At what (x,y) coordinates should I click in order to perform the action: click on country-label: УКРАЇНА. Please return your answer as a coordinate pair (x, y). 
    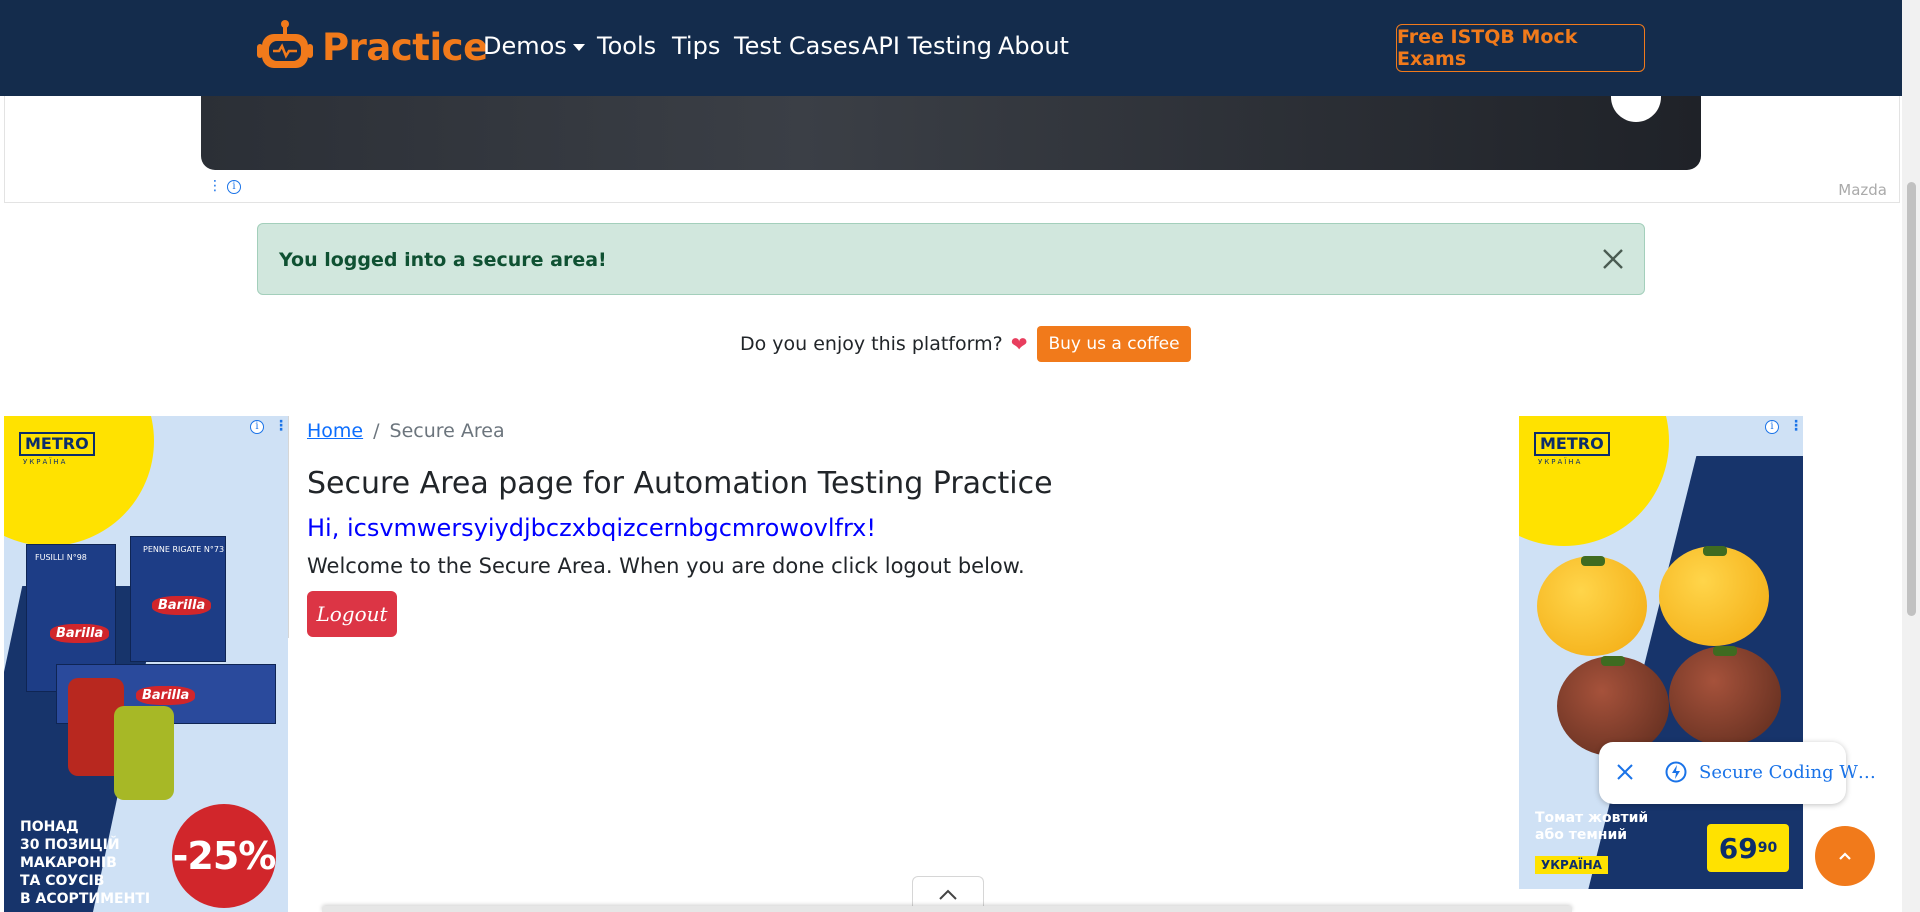
    Looking at the image, I should click on (1571, 865).